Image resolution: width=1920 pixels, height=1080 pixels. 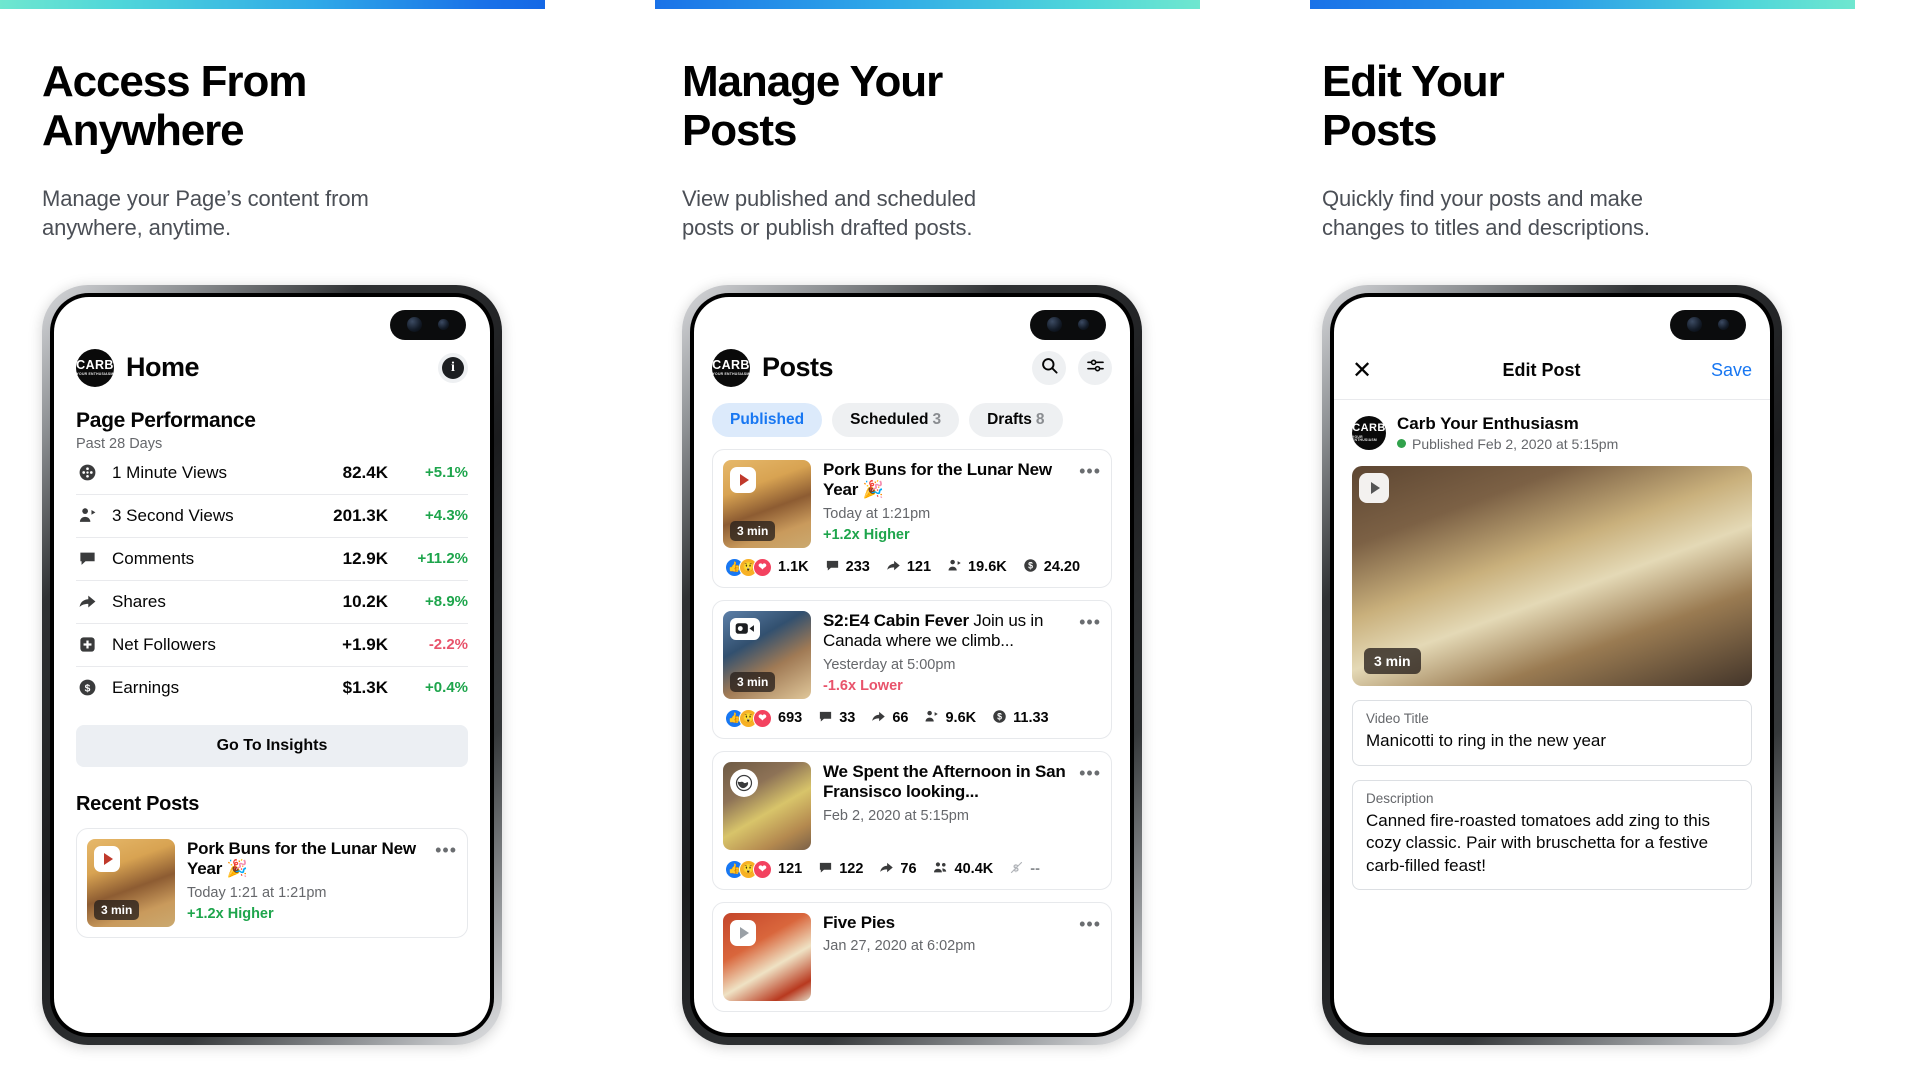 What do you see at coordinates (272, 688) in the screenshot?
I see `metric-row: $ Earnings $1.3K +0.4%` at bounding box center [272, 688].